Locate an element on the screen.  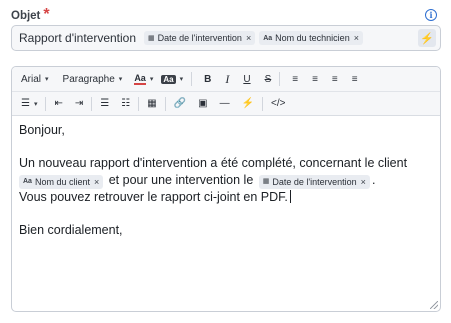
resize-handle is located at coordinates (434, 305).